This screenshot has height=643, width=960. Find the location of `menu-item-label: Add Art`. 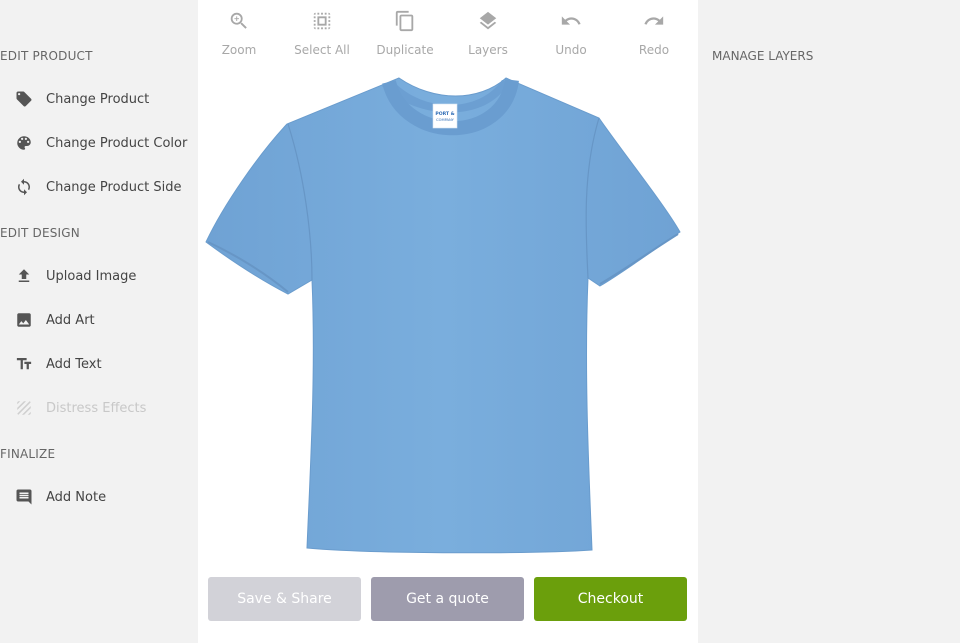

menu-item-label: Add Art is located at coordinates (70, 320).